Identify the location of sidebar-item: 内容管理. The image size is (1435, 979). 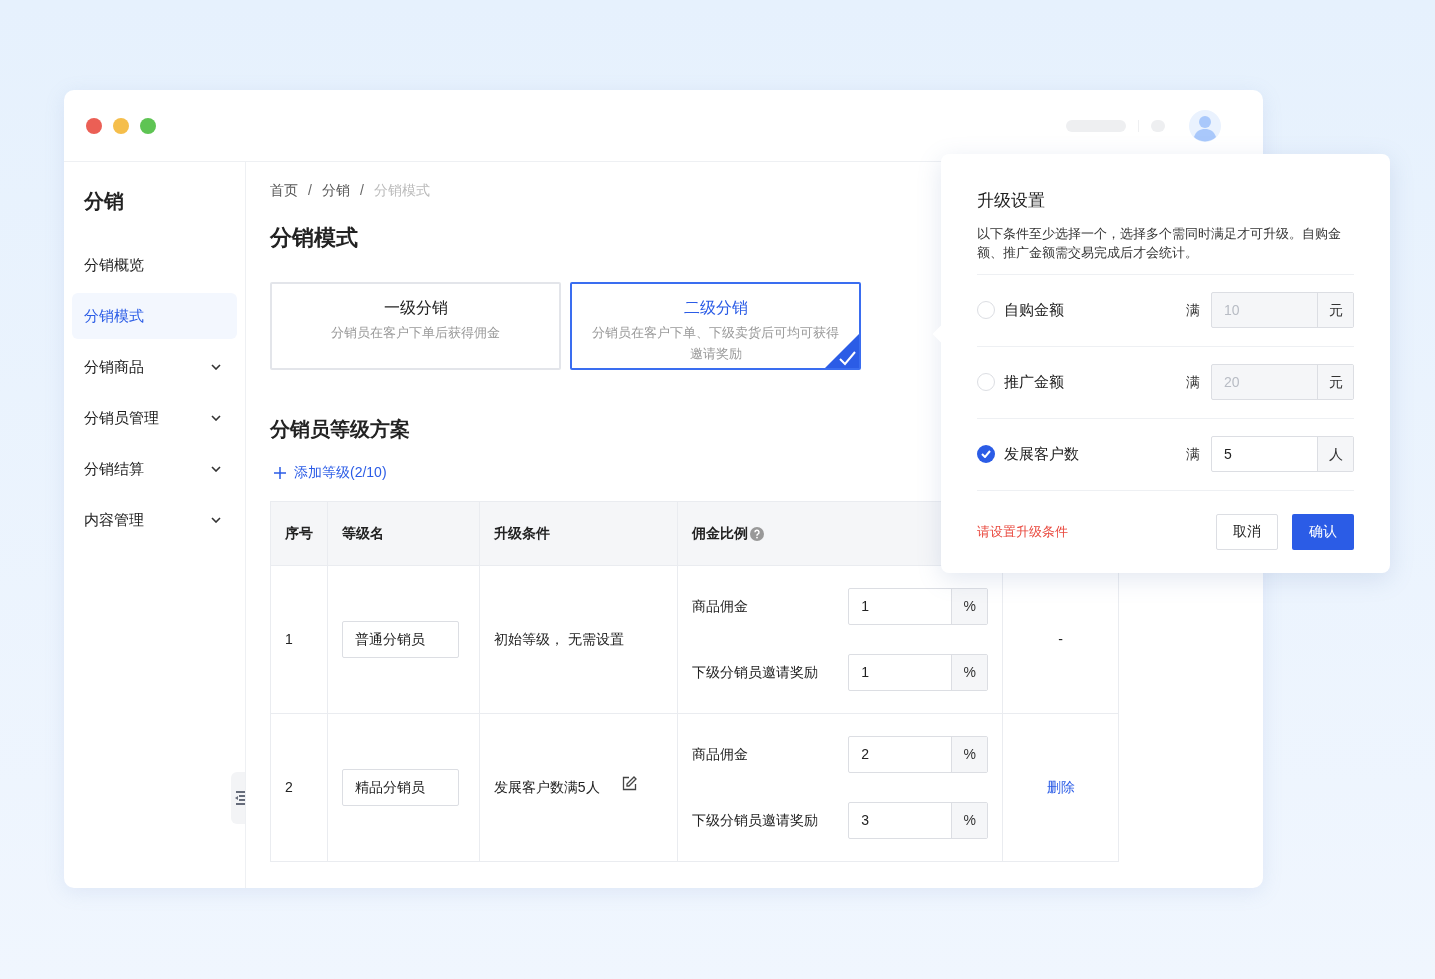
(154, 520).